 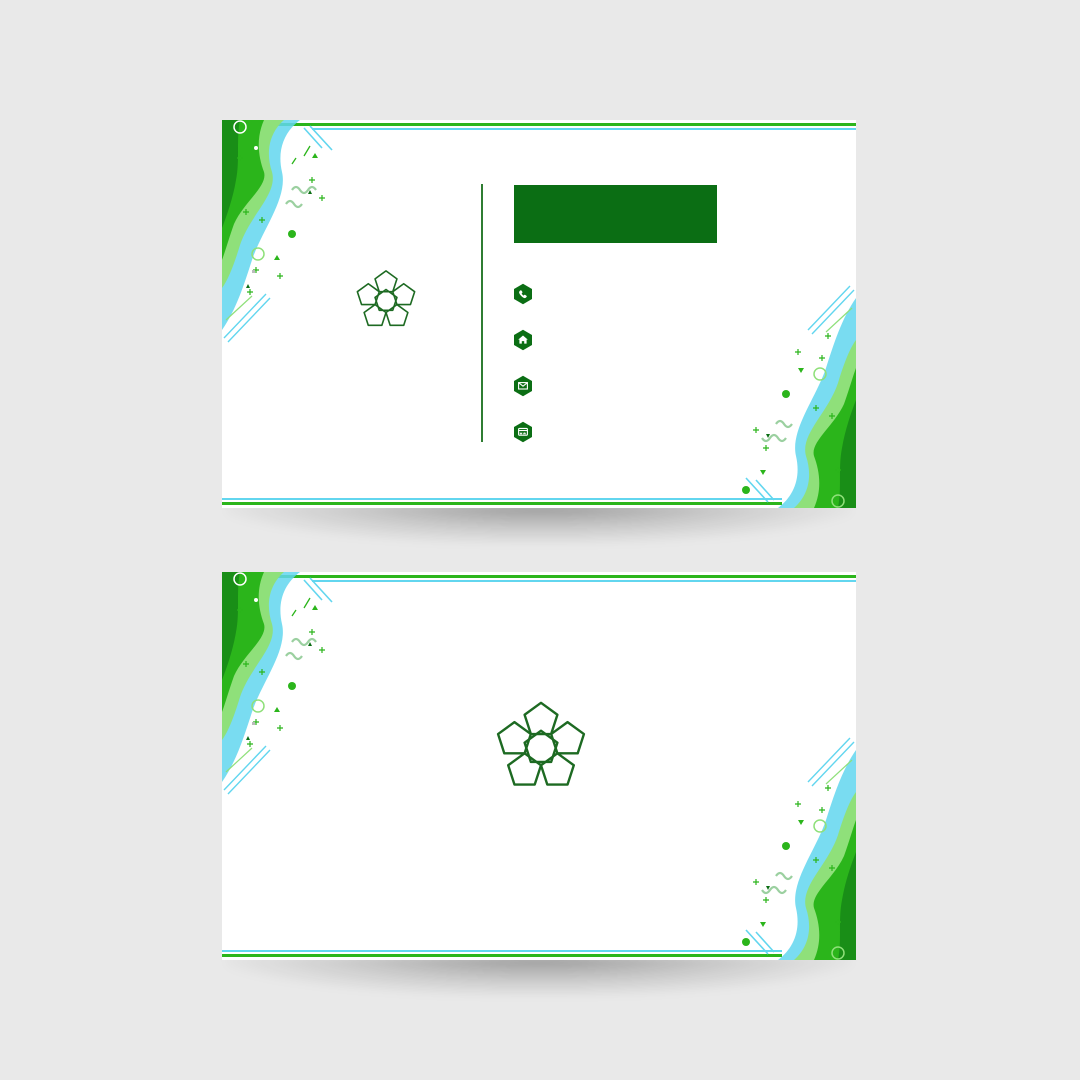 What do you see at coordinates (523, 294) in the screenshot?
I see `phone-icon` at bounding box center [523, 294].